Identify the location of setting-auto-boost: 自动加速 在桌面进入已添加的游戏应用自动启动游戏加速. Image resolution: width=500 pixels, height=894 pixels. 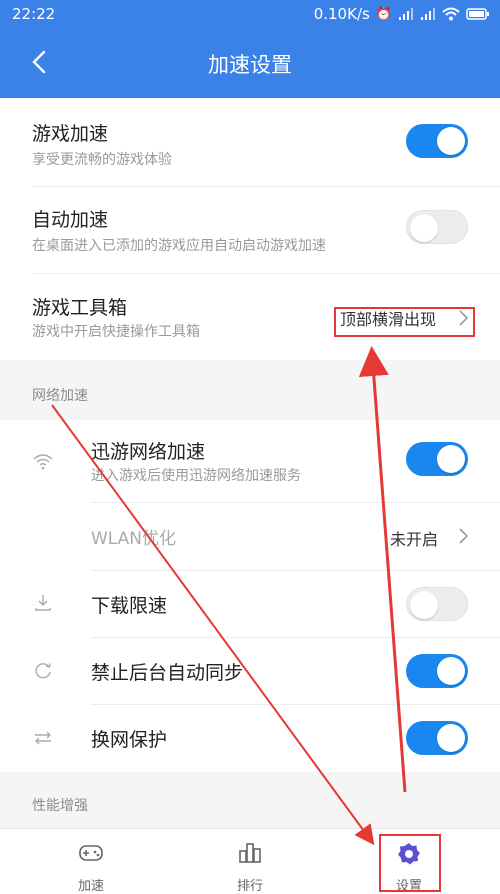
(250, 229).